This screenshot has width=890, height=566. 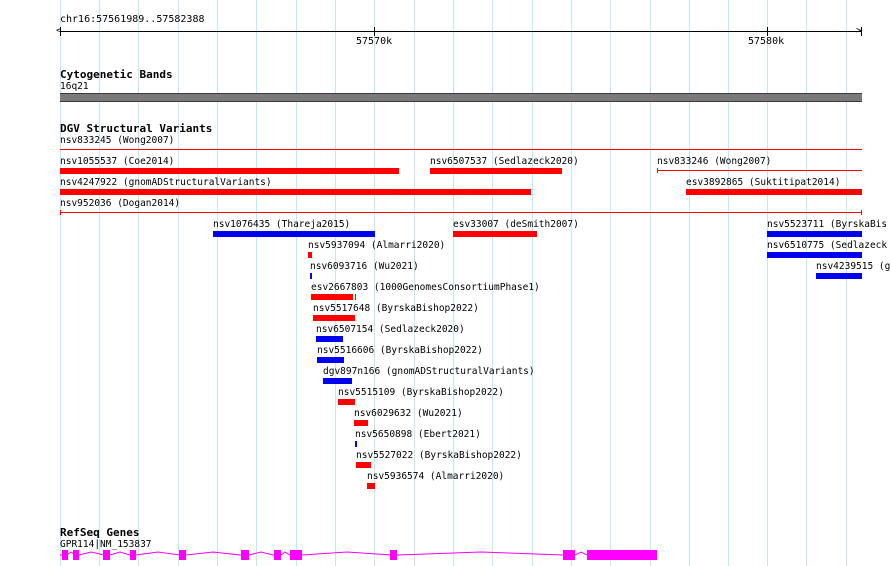 I want to click on feature-label: nsv952036 (Dogan2014), so click(x=120, y=203).